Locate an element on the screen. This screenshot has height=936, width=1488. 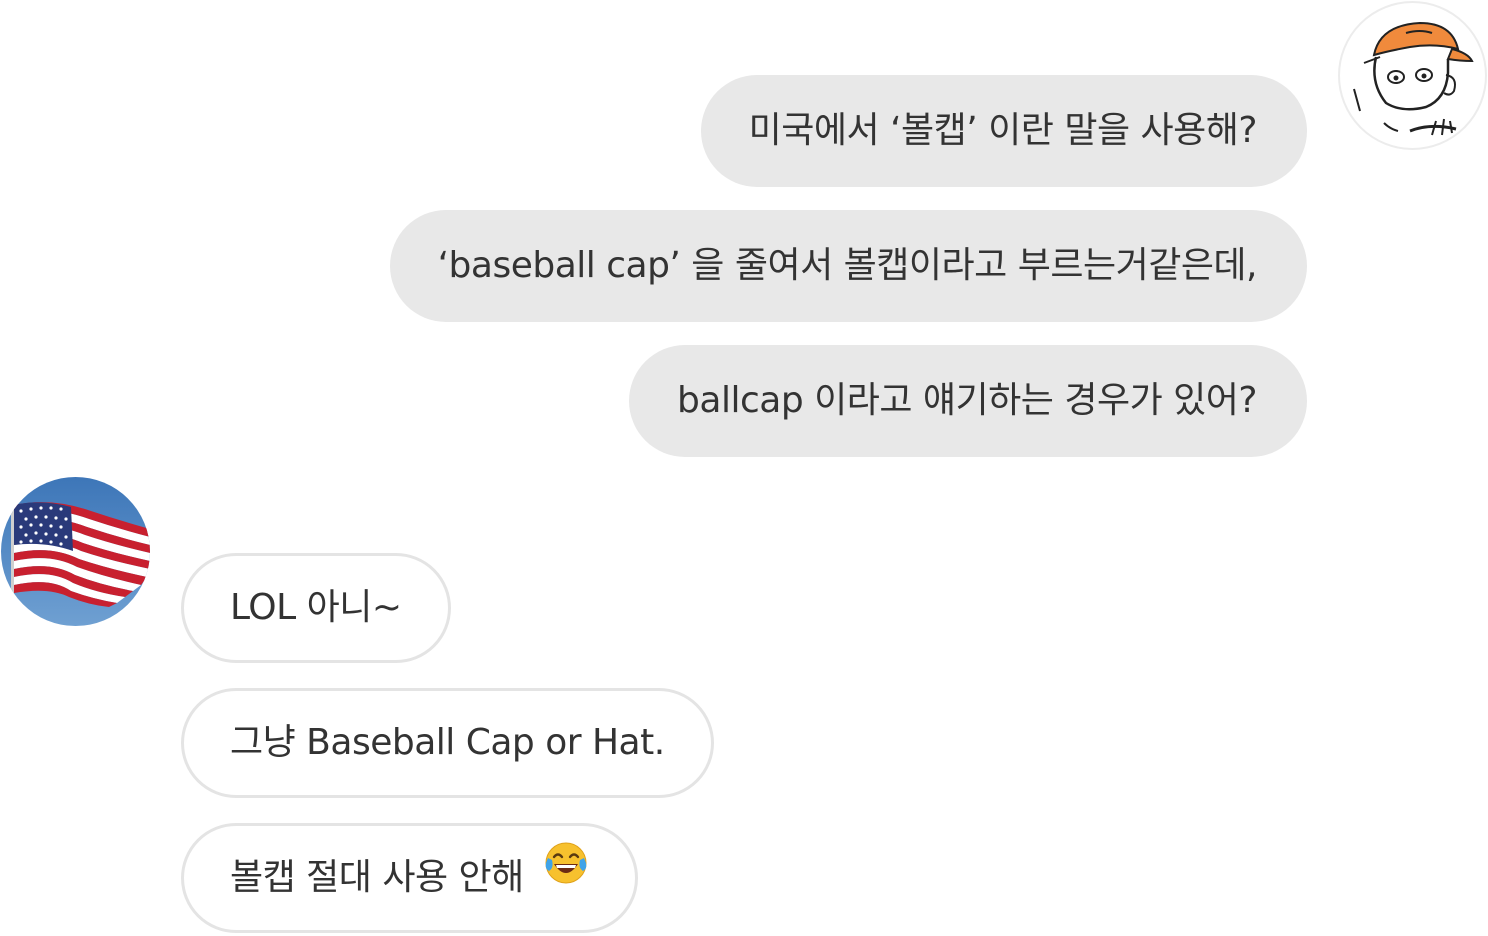
sent-message: ballcap 이라고 얘기하는 경우가 있어? is located at coordinates (968, 401).